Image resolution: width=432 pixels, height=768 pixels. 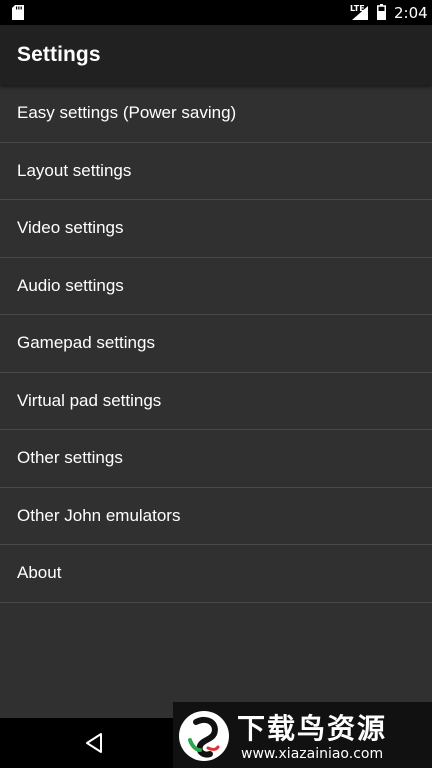 I want to click on back-icon, so click(x=94, y=743).